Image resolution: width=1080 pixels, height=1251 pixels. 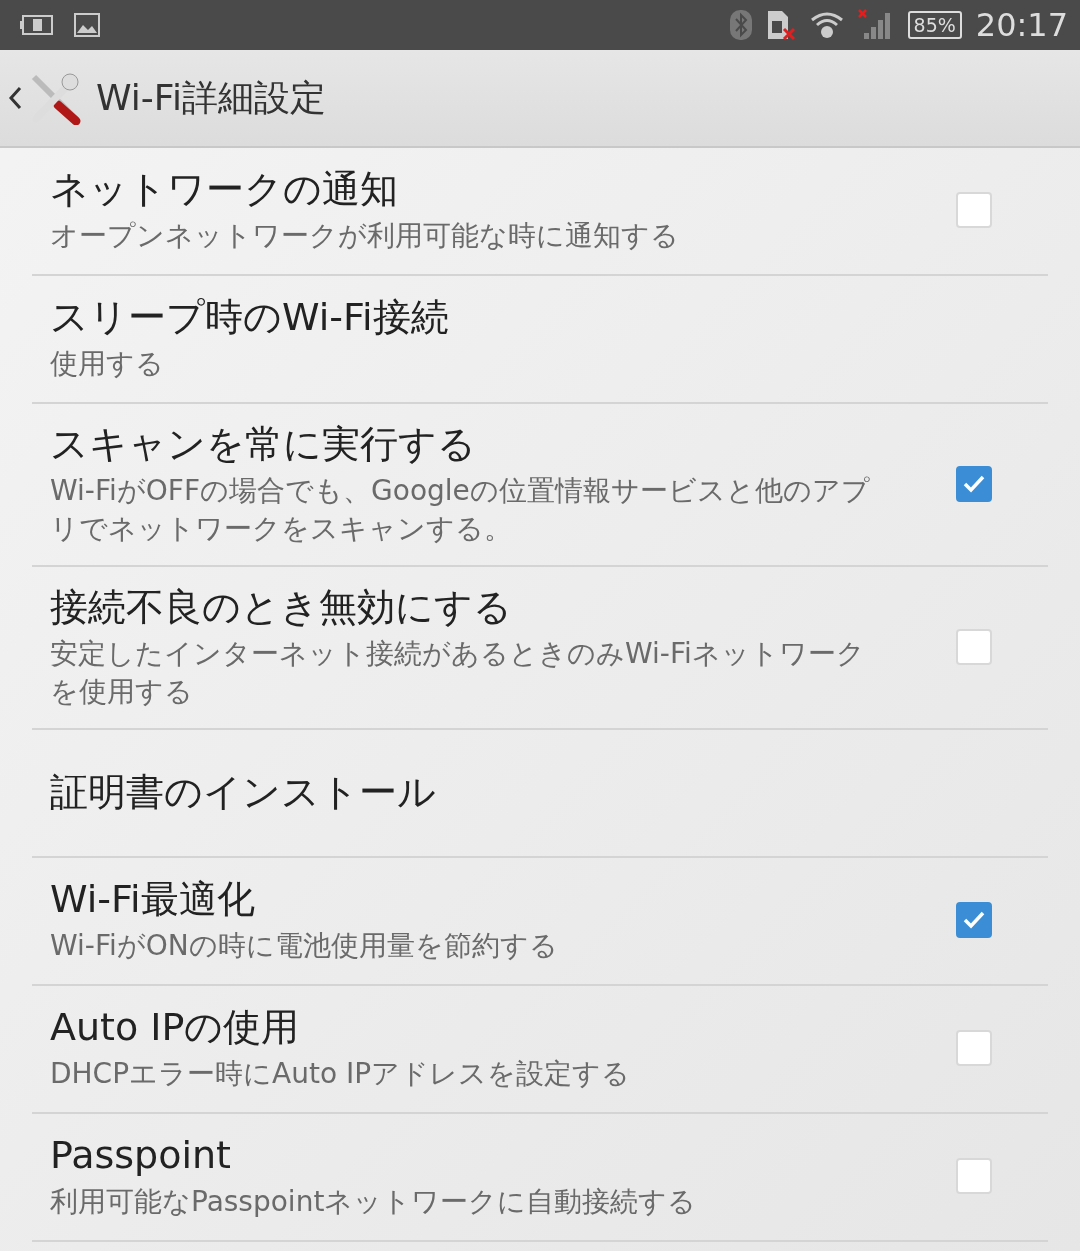 What do you see at coordinates (540, 922) in the screenshot?
I see `setting-row: Wi-Fi最適化 Wi-FiがONの時に電池使用量を節約する` at bounding box center [540, 922].